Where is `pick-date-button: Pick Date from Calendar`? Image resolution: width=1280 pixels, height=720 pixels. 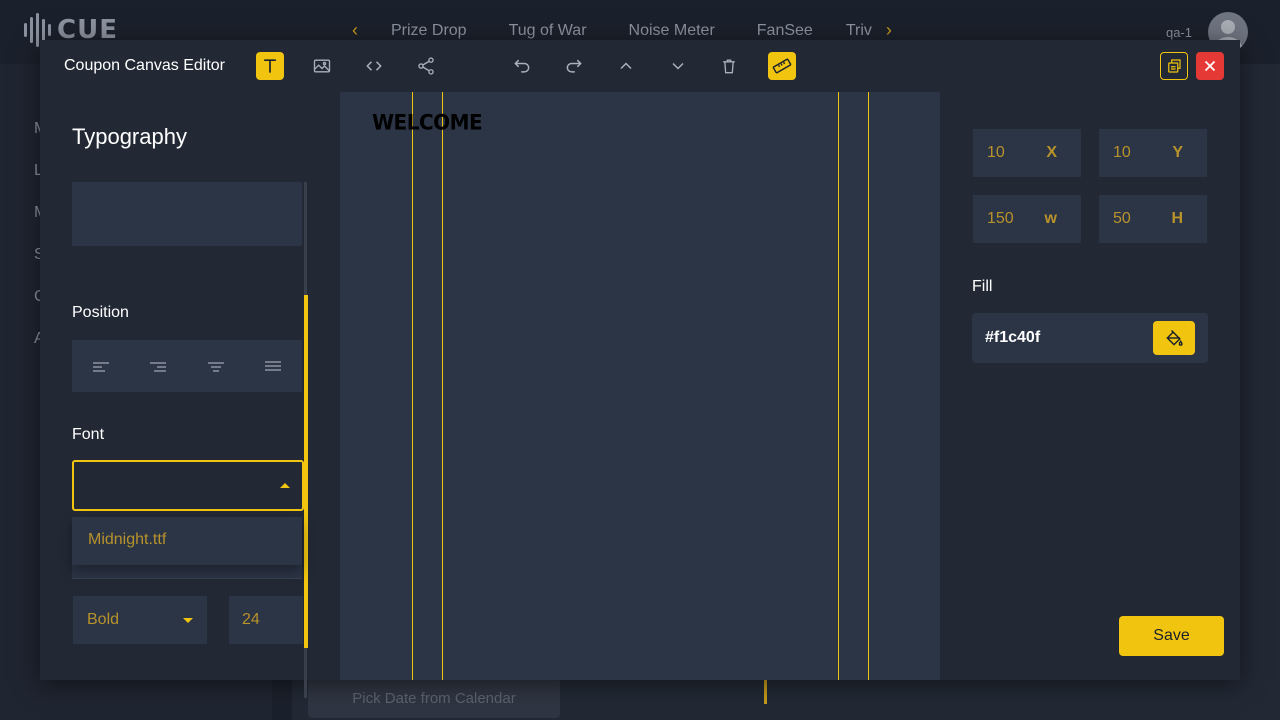 pick-date-button: Pick Date from Calendar is located at coordinates (434, 698).